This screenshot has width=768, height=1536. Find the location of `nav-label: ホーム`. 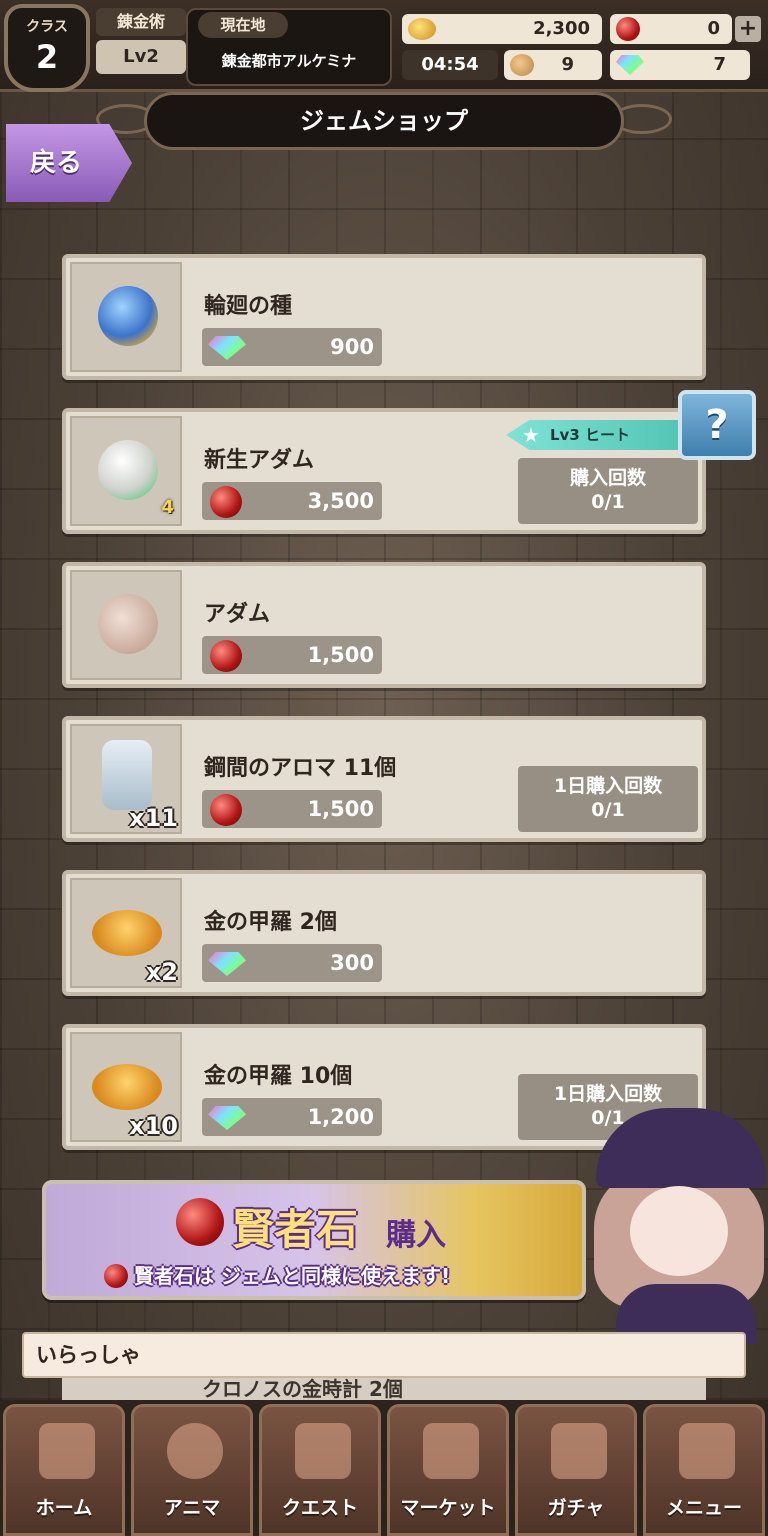

nav-label: ホーム is located at coordinates (64, 1508).